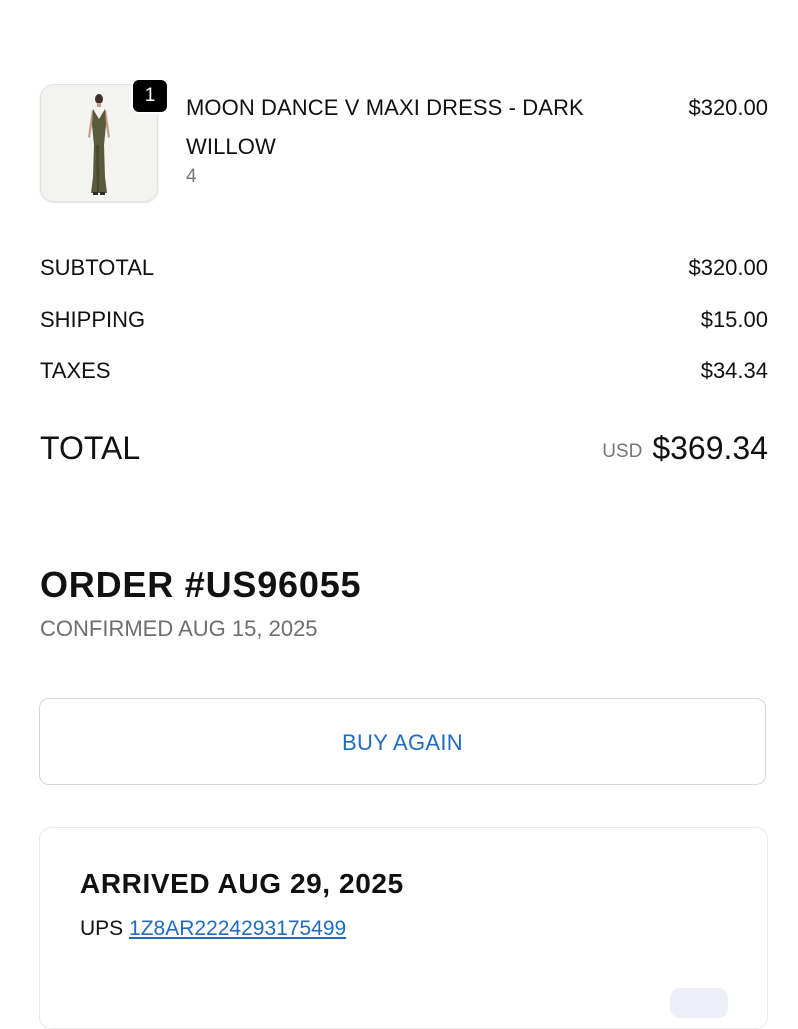 Image resolution: width=798 pixels, height=1029 pixels. What do you see at coordinates (104, 140) in the screenshot?
I see `product-thumbnail-wrapper: 1` at bounding box center [104, 140].